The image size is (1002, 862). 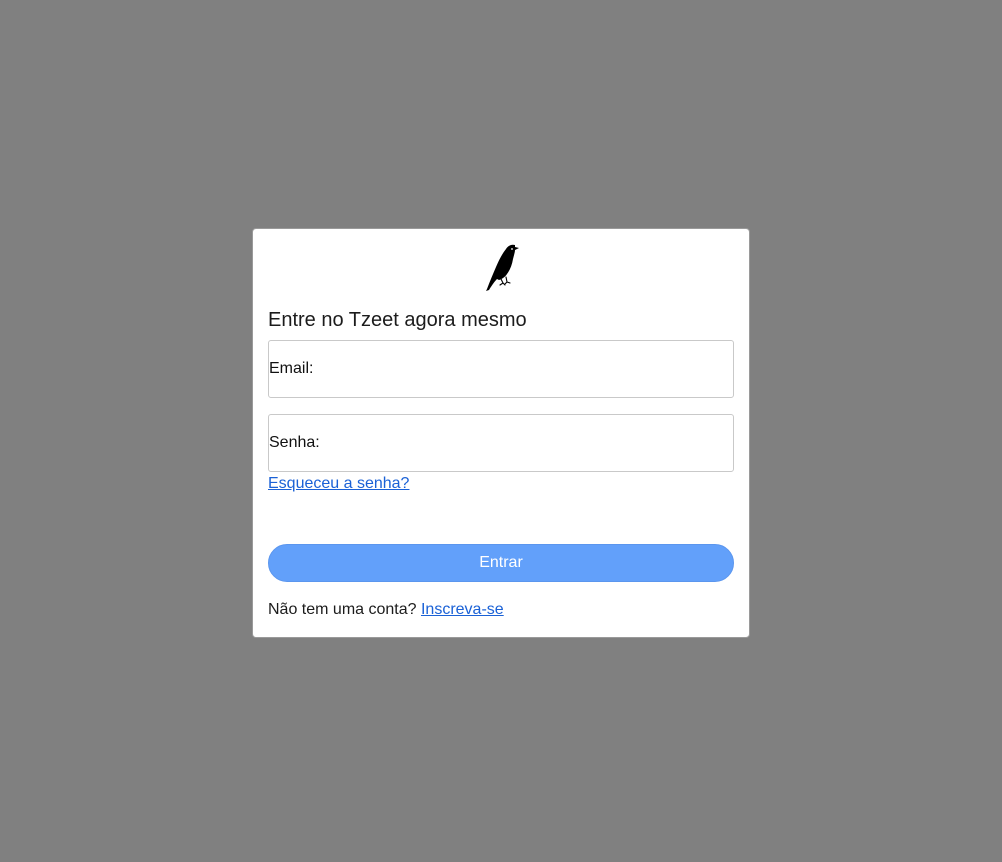 I want to click on login-button: Entrar, so click(x=501, y=563).